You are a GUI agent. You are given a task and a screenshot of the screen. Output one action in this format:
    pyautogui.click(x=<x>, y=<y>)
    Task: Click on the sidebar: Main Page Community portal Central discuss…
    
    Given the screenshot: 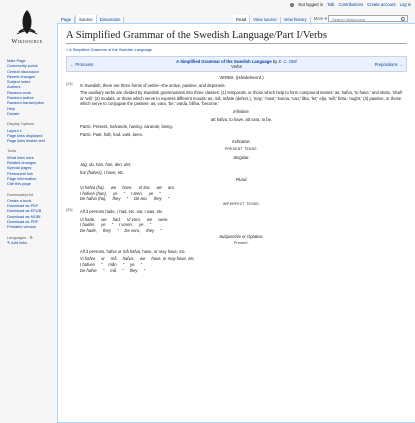 What is the action you would take?
    pyautogui.click(x=28, y=154)
    